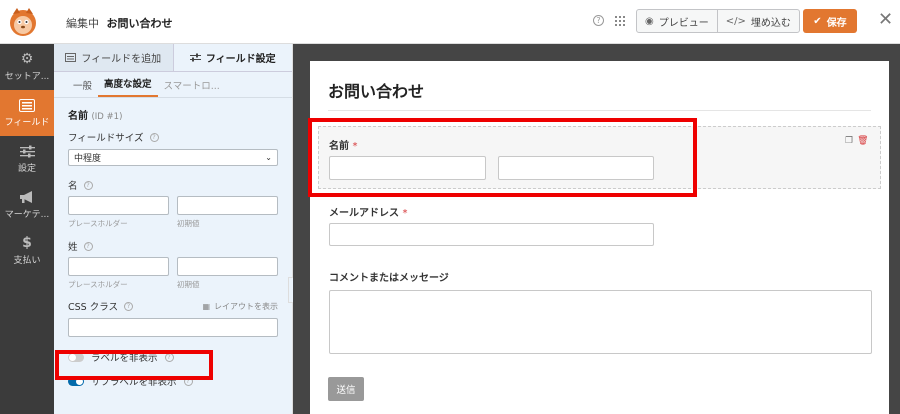 The image size is (900, 414). I want to click on fields-icon, so click(27, 105).